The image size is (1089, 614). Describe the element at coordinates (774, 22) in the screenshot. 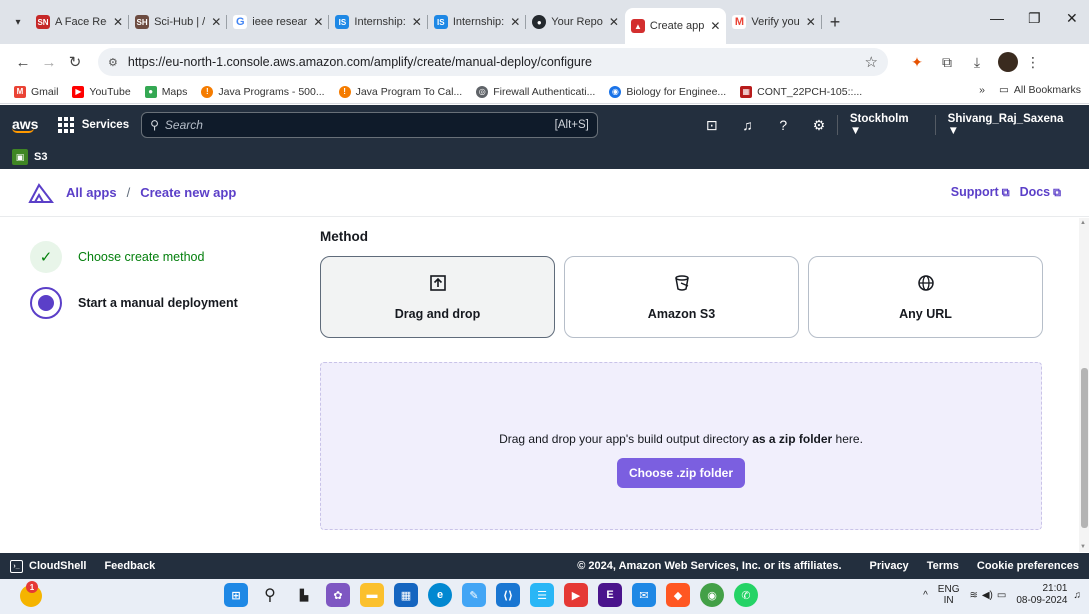

I see `browser-tab: M Verify you ✕` at that location.